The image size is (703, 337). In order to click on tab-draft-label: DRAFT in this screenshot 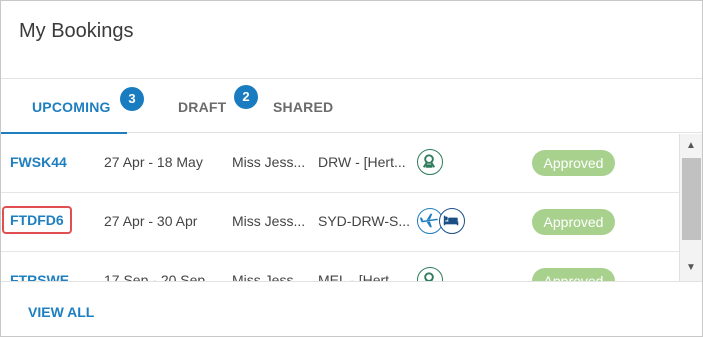, I will do `click(202, 107)`.